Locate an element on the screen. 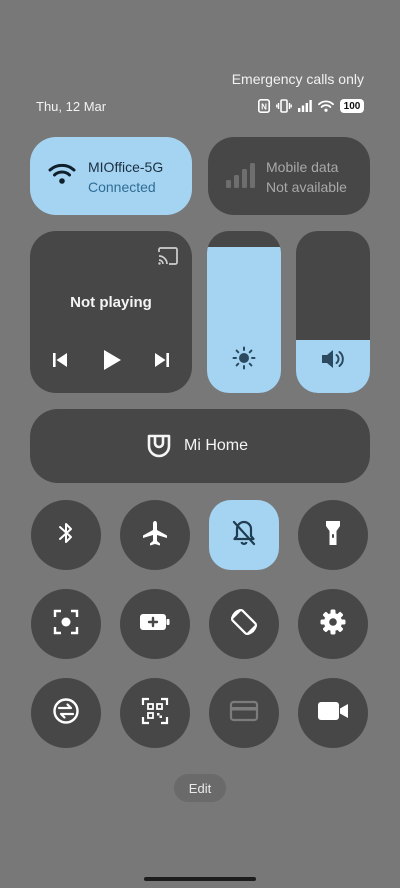 Image resolution: width=400 pixels, height=888 pixels. play-icon is located at coordinates (112, 362).